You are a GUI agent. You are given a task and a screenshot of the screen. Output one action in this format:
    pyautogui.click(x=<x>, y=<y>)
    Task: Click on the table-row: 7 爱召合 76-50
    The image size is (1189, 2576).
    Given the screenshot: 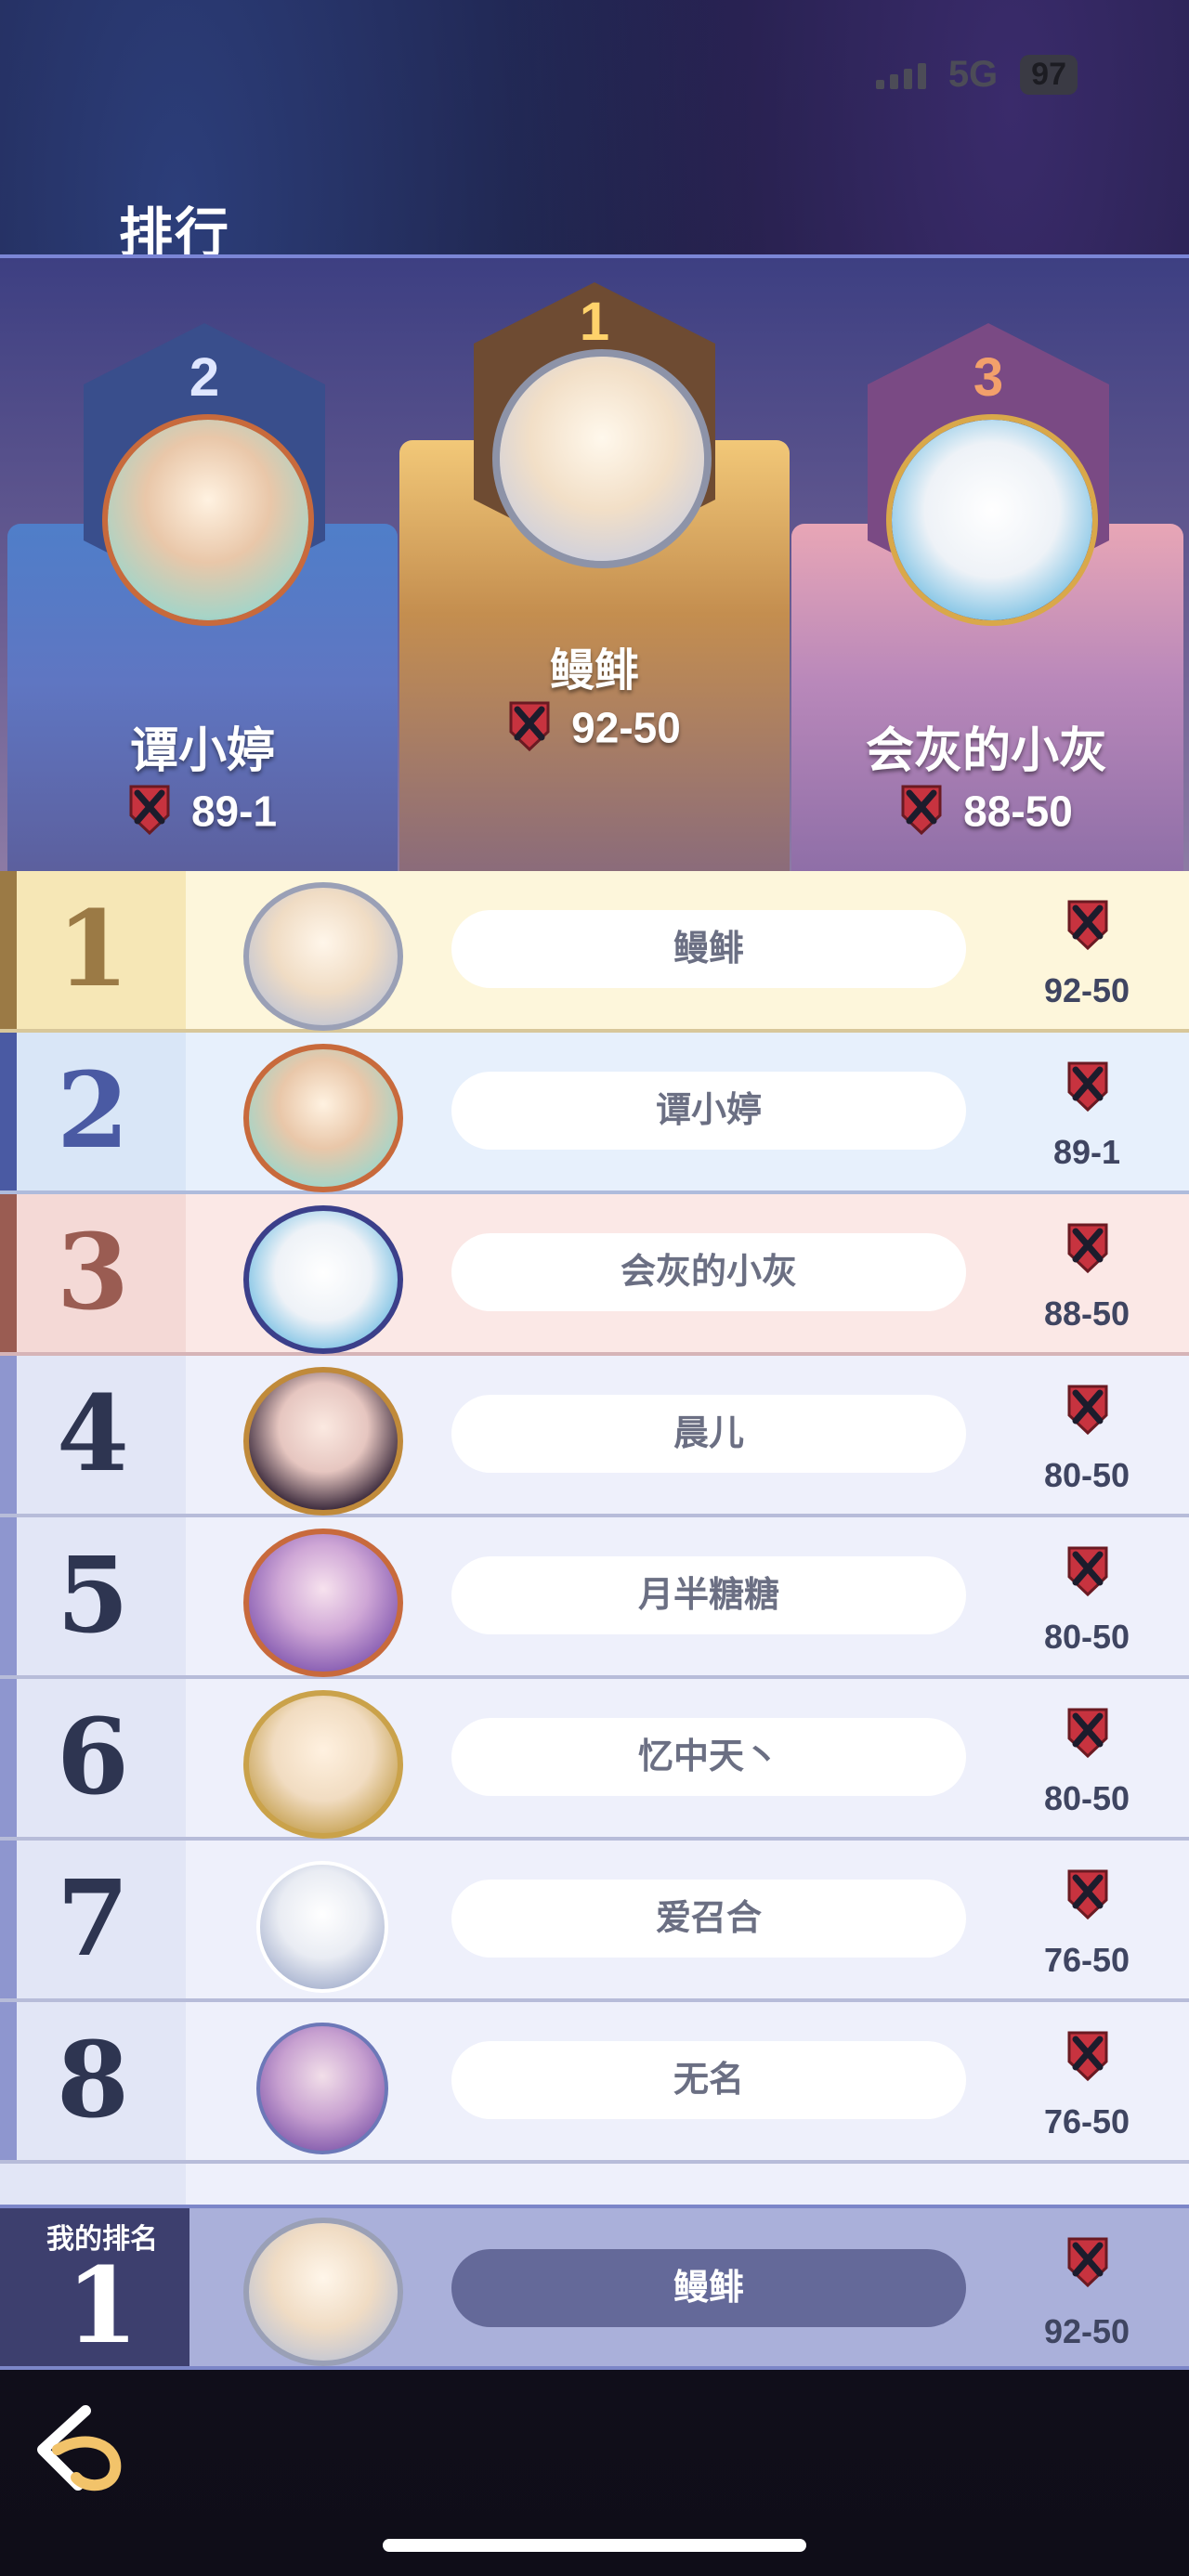 What is the action you would take?
    pyautogui.click(x=594, y=1922)
    